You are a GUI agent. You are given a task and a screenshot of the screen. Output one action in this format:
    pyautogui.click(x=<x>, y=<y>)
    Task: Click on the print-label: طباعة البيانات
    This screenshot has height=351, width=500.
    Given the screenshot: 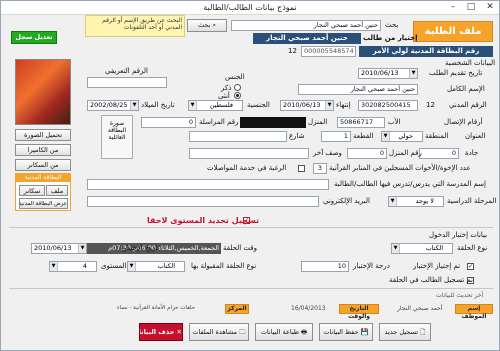 What is the action you would take?
    pyautogui.click(x=279, y=332)
    